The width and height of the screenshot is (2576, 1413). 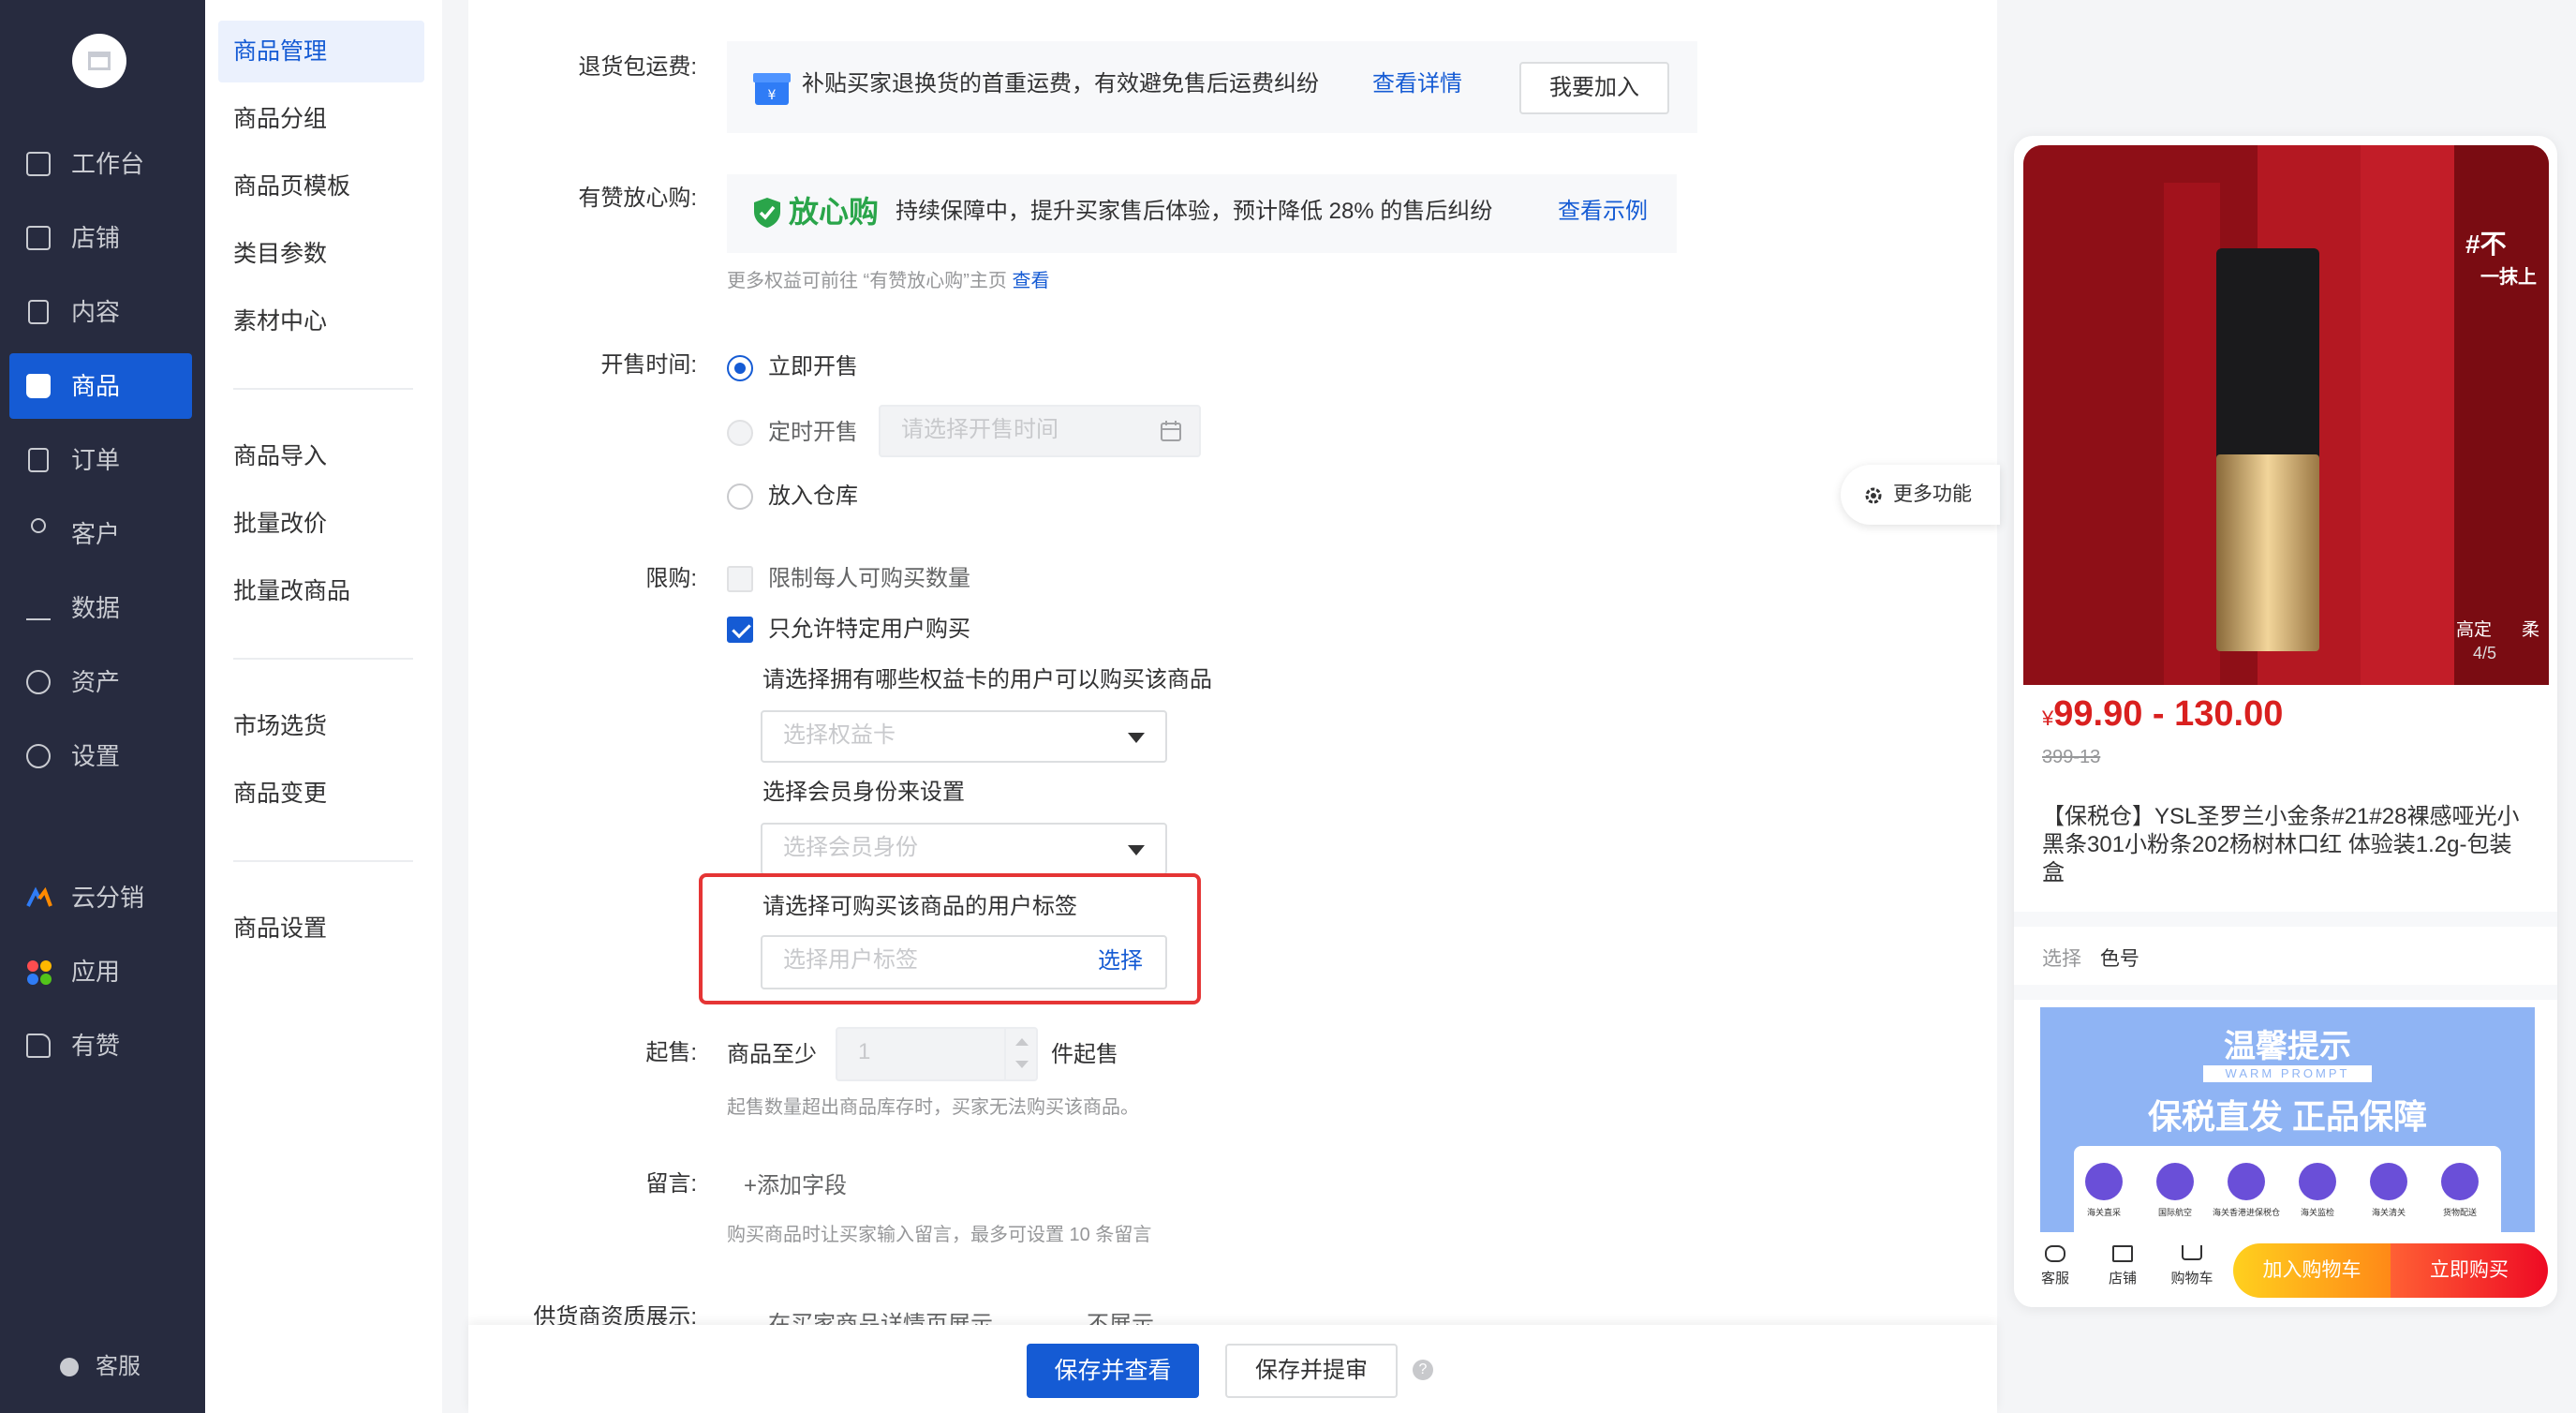 I want to click on message-hint: 购买商品时让买家输入留言，最多可设置 10 条留言, so click(x=939, y=1235).